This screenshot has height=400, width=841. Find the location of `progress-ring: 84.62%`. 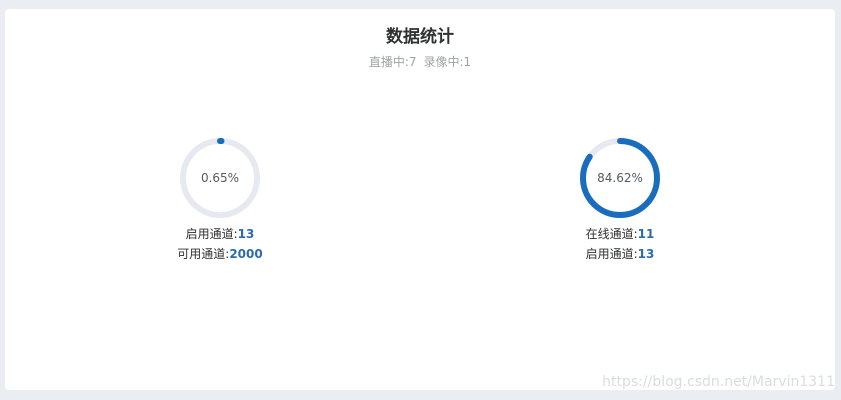

progress-ring: 84.62% is located at coordinates (620, 178).